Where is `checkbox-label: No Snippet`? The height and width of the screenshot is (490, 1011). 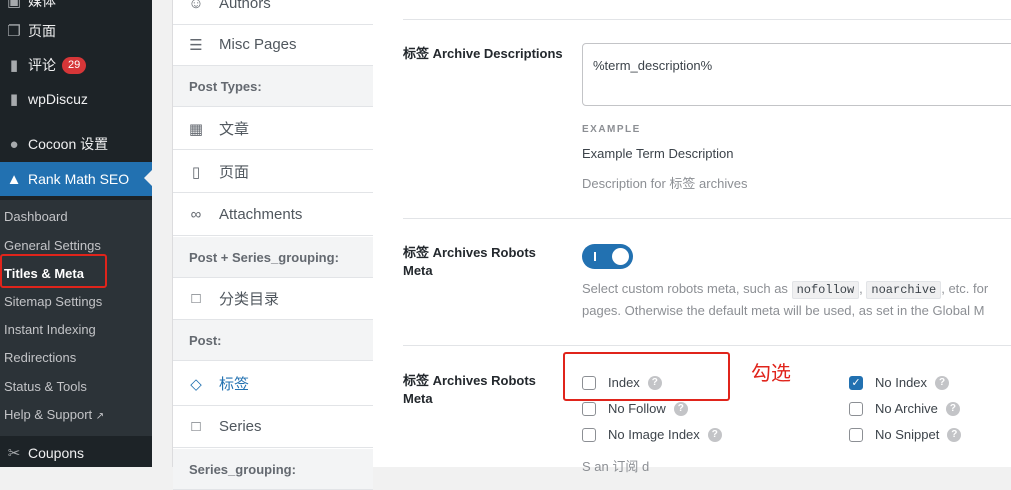
checkbox-label: No Snippet is located at coordinates (907, 434).